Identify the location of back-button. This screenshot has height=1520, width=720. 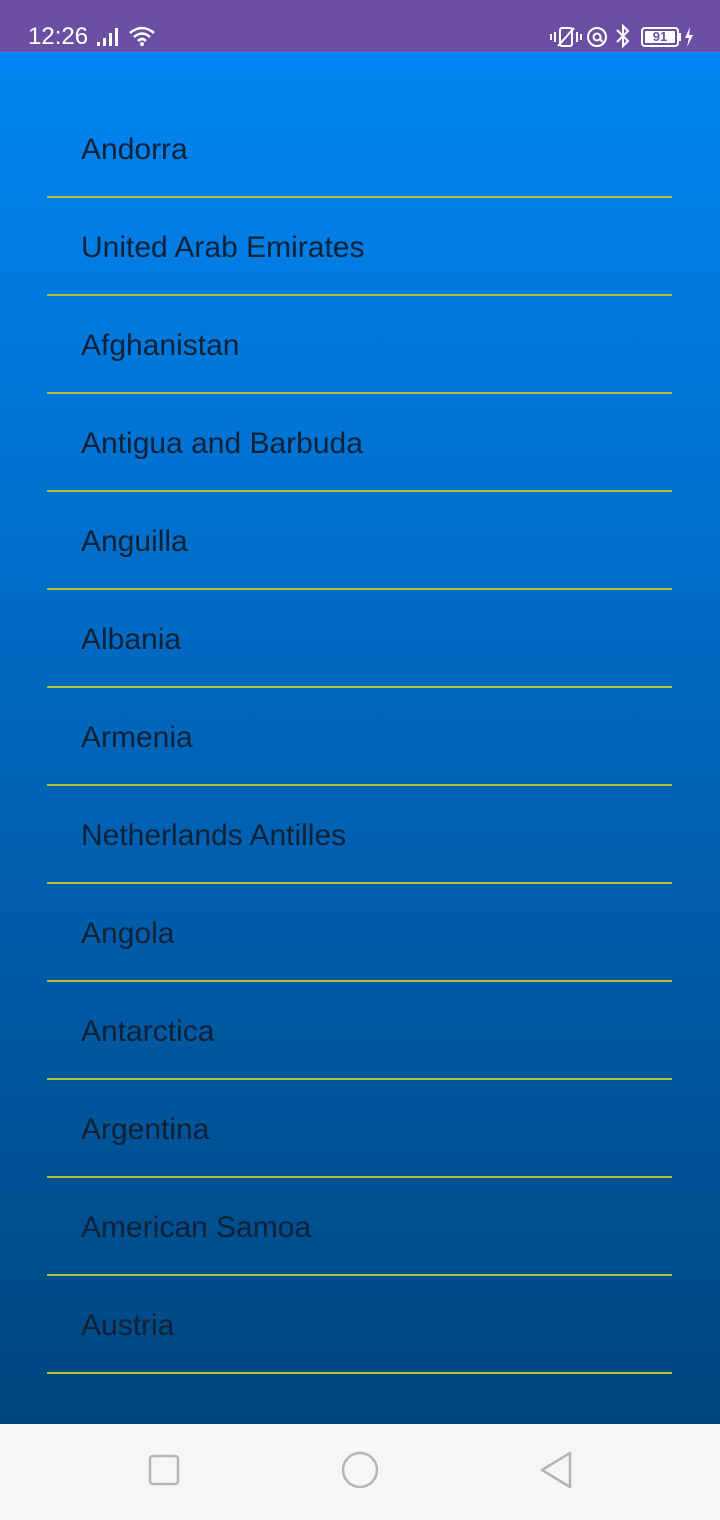
(556, 1472).